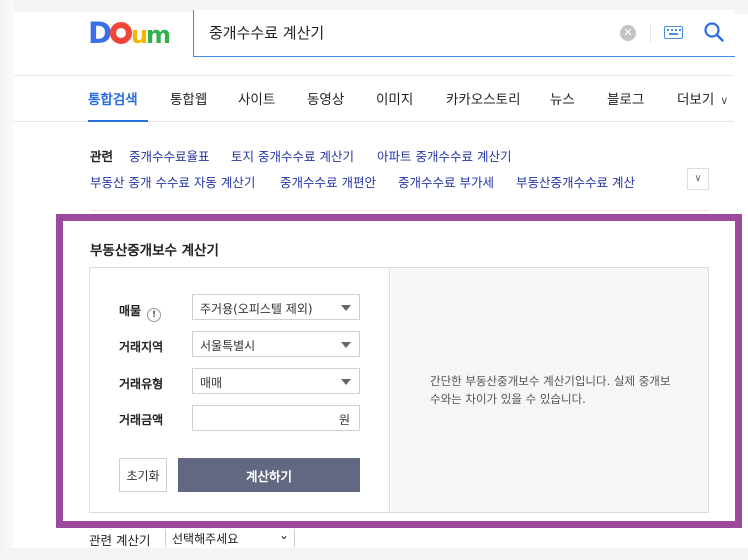  Describe the element at coordinates (650, 33) in the screenshot. I see `search-divider` at that location.